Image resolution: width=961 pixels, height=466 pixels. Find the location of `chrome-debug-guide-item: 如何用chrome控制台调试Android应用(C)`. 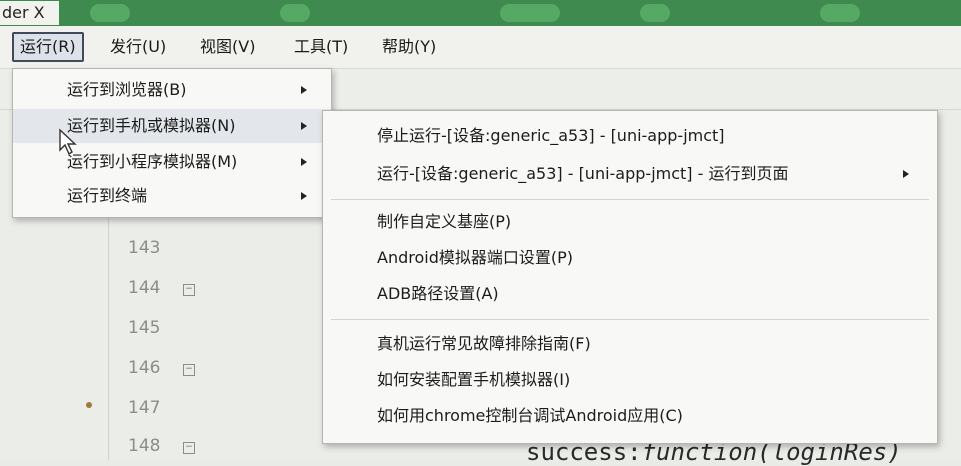

chrome-debug-guide-item: 如何用chrome控制台调试Android应用(C) is located at coordinates (630, 416).